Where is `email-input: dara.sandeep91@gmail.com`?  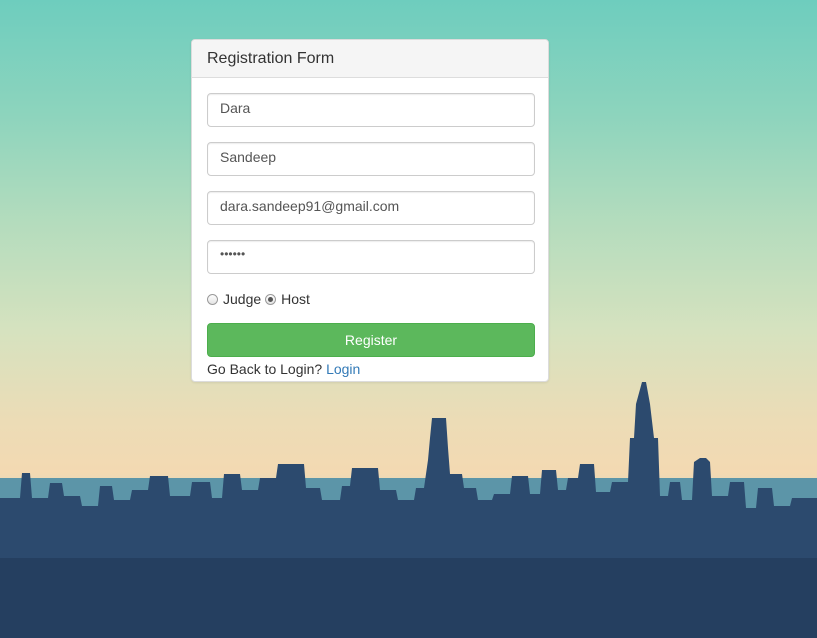
email-input: dara.sandeep91@gmail.com is located at coordinates (371, 208).